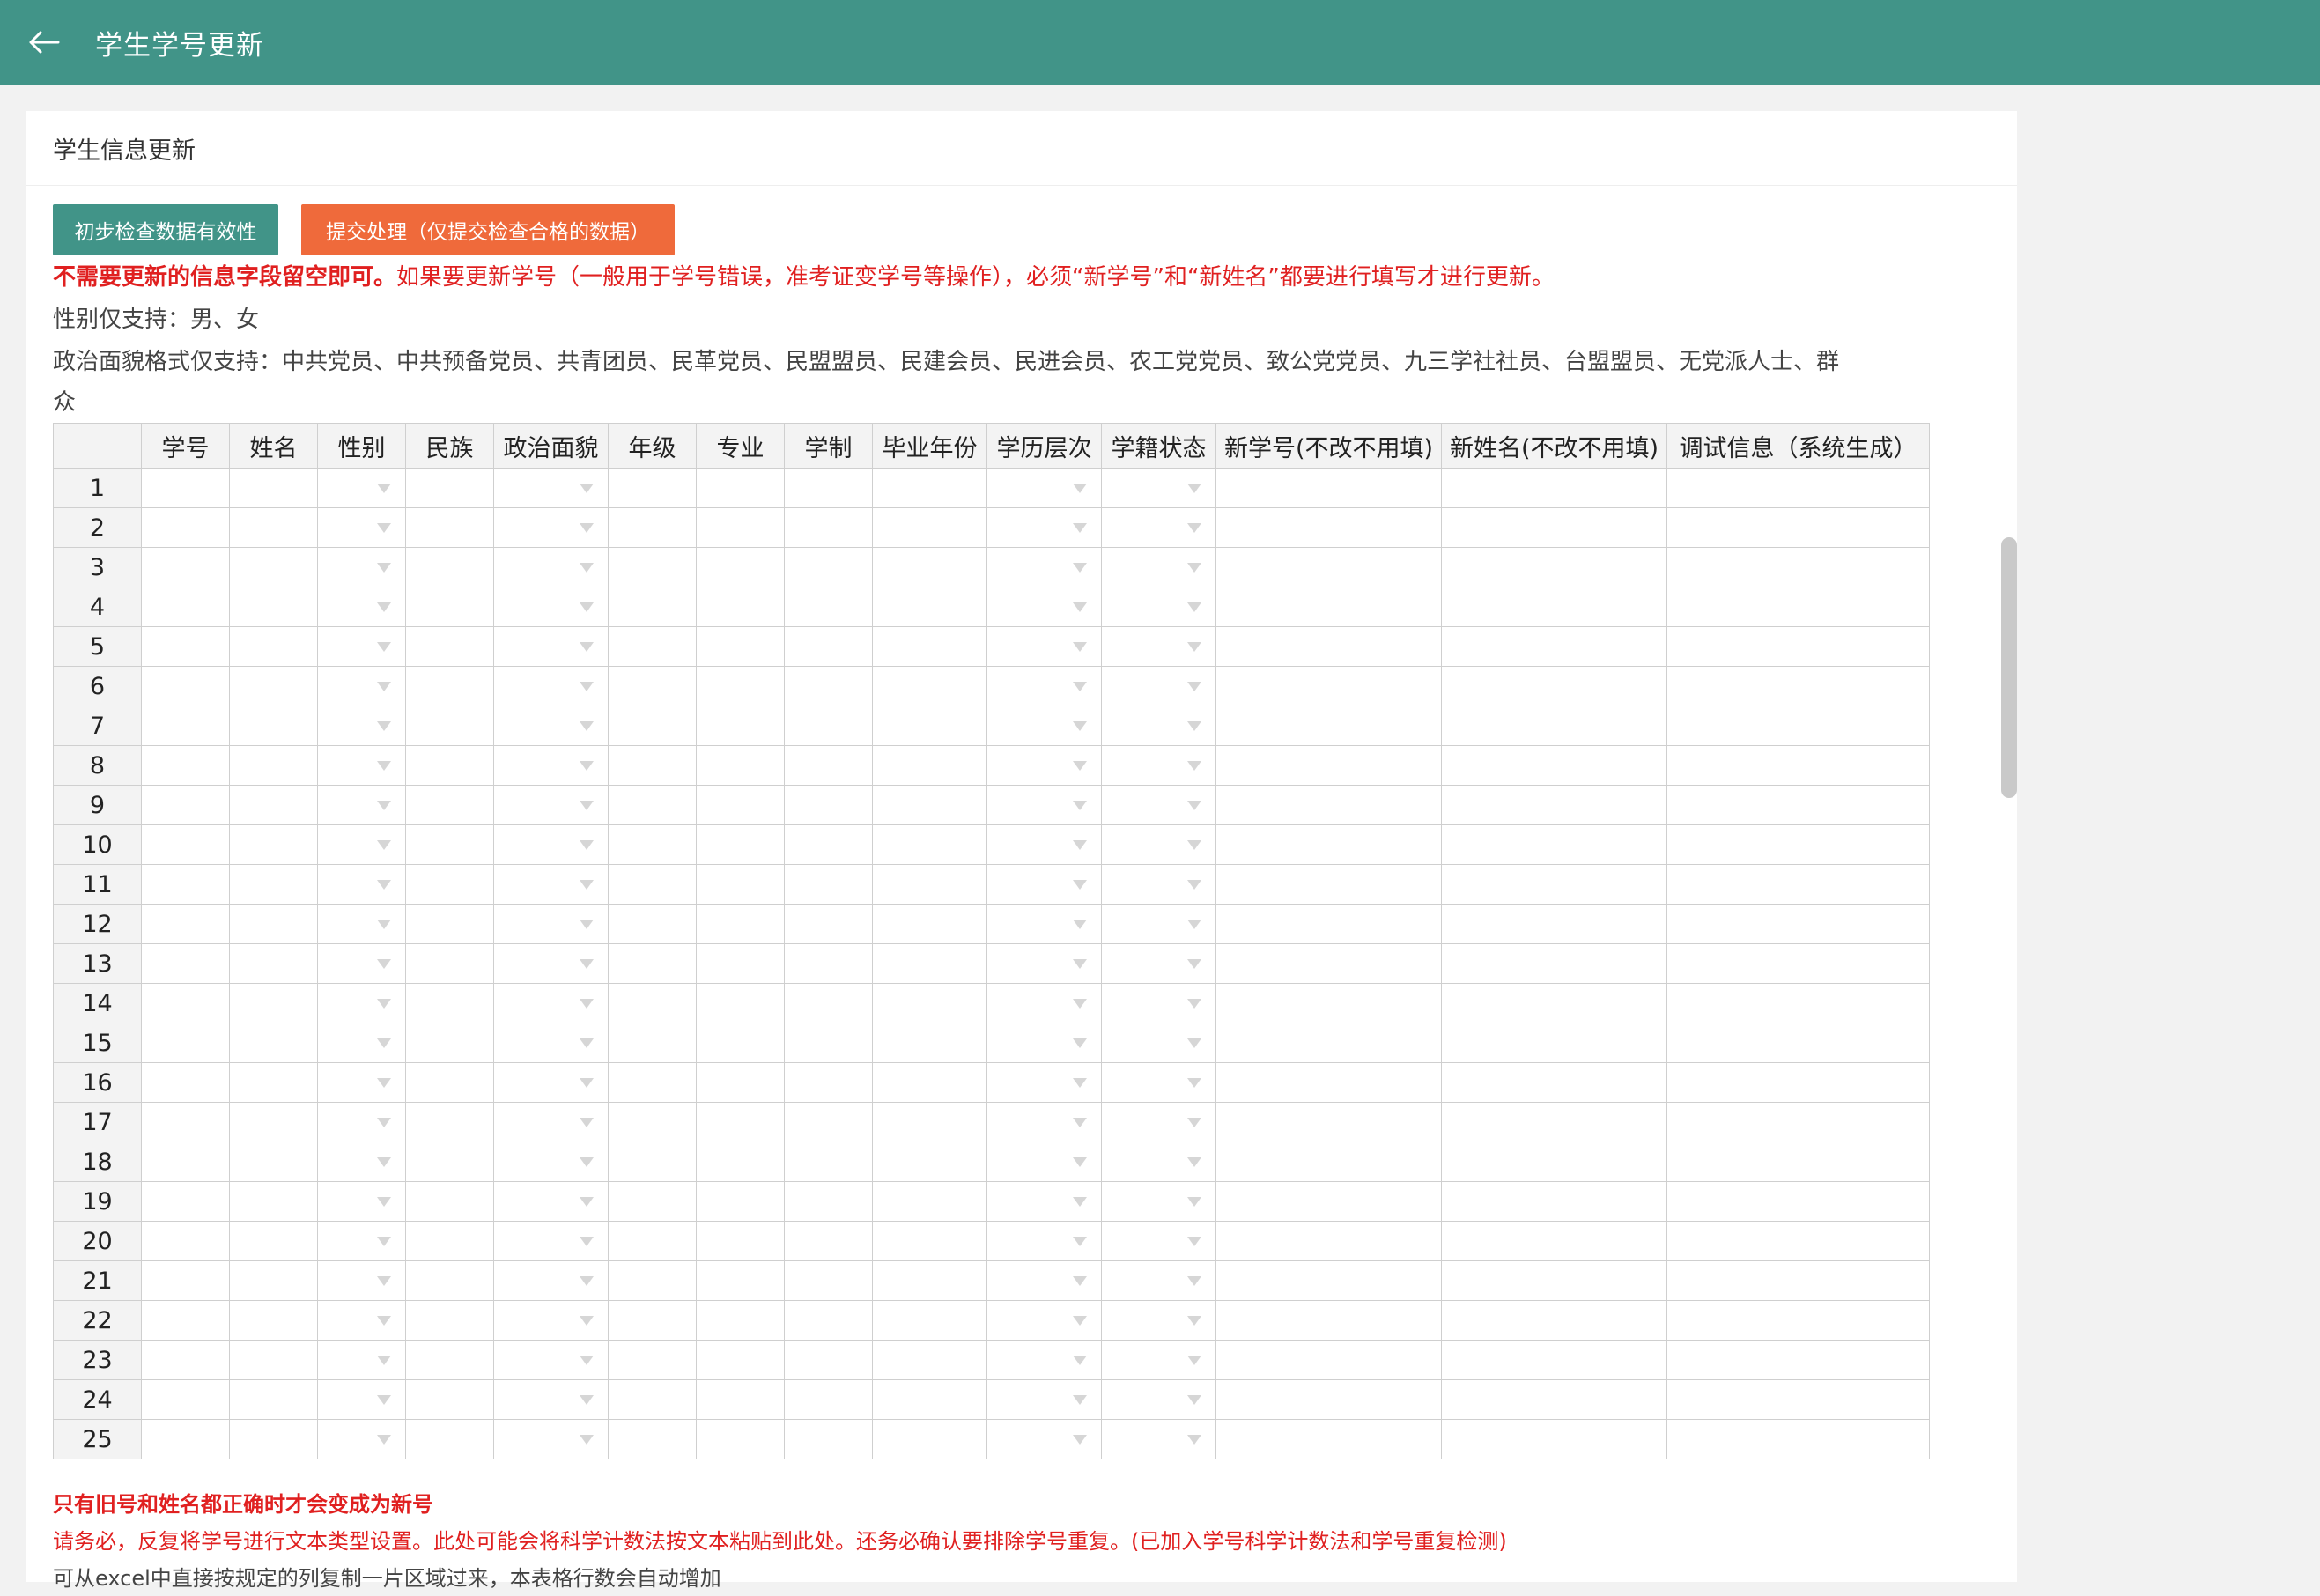  What do you see at coordinates (97, 528) in the screenshot?
I see `row-number: 2` at bounding box center [97, 528].